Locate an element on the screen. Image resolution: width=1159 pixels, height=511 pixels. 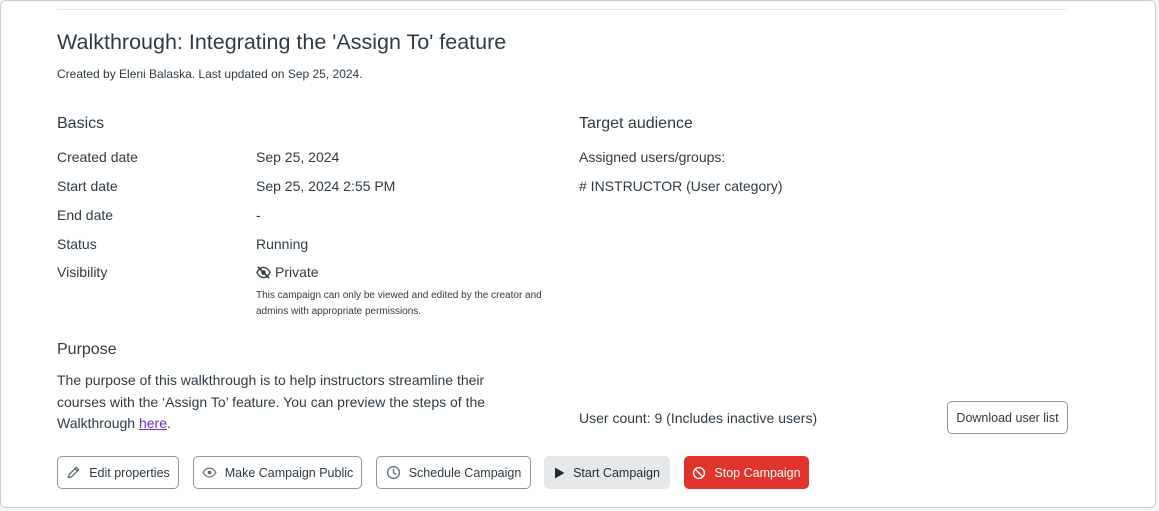
stop-campaign-label: Stop Campaign is located at coordinates (757, 472).